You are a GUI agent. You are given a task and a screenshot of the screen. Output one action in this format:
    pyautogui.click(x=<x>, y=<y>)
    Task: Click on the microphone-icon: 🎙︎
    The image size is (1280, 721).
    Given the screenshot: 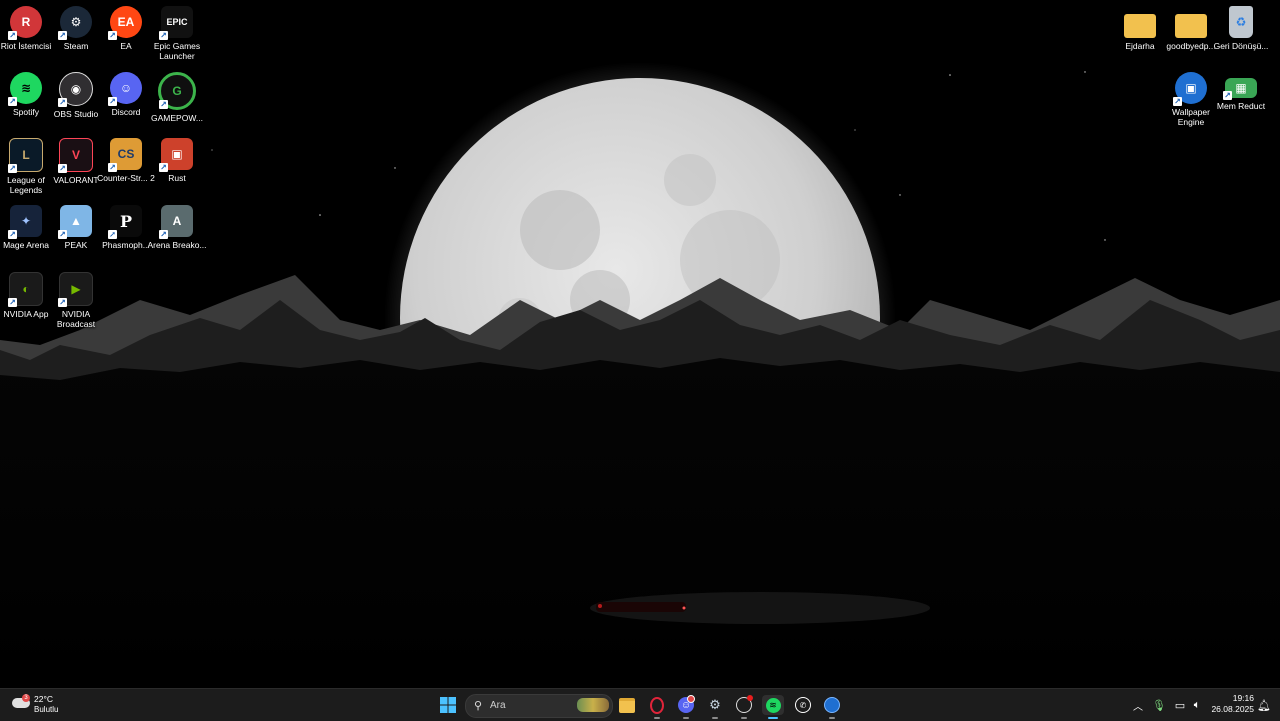 What is the action you would take?
    pyautogui.click(x=1159, y=705)
    